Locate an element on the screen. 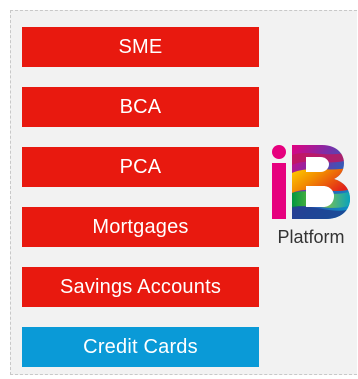  ib-platform-logo-block: Platform is located at coordinates (311, 195).